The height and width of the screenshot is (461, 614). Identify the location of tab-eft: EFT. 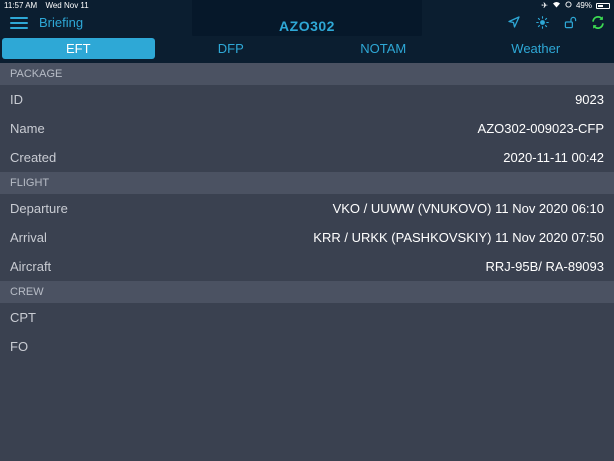
(78, 48).